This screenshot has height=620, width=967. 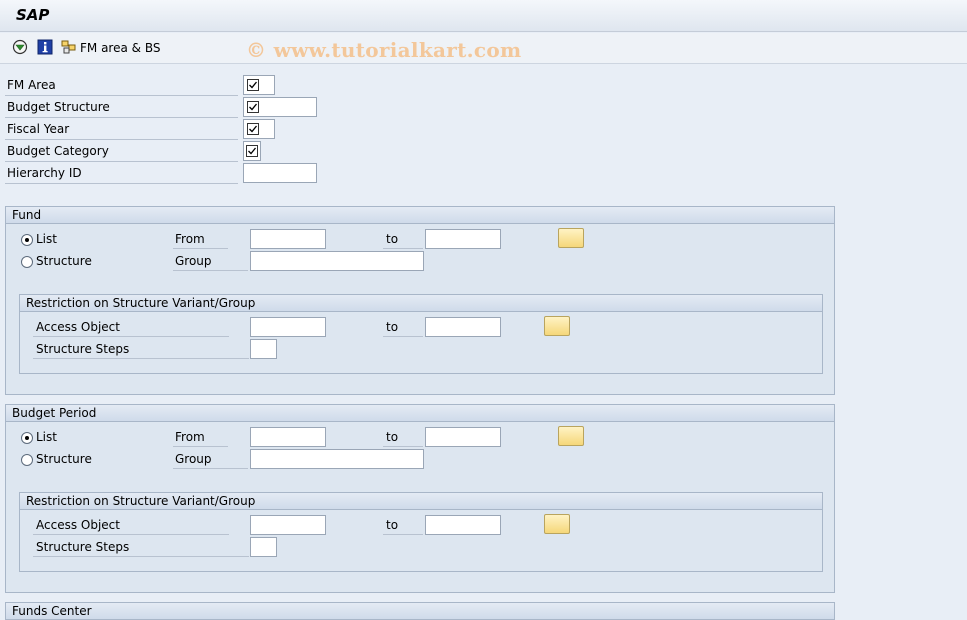 What do you see at coordinates (78, 525) in the screenshot?
I see `budget-period-access-object-label: Access Object` at bounding box center [78, 525].